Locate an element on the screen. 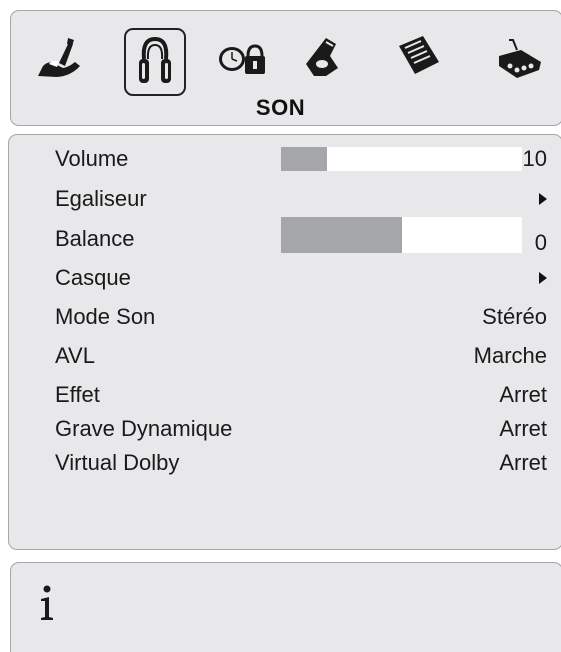  menu-item-avl: AVL Marche is located at coordinates (280, 358).